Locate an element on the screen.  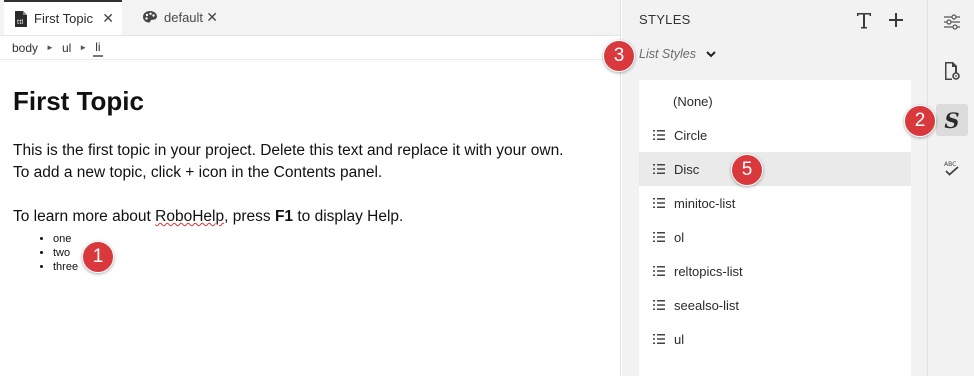
style-item-label: (None) is located at coordinates (693, 101).